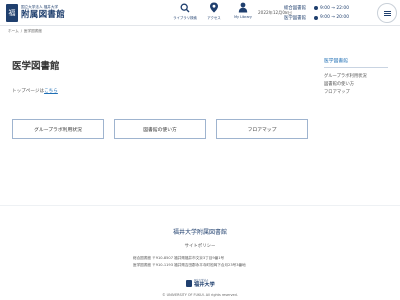 This screenshot has width=400, height=300. Describe the element at coordinates (28, 91) in the screenshot. I see `top-page-prefix: トップページは` at that location.